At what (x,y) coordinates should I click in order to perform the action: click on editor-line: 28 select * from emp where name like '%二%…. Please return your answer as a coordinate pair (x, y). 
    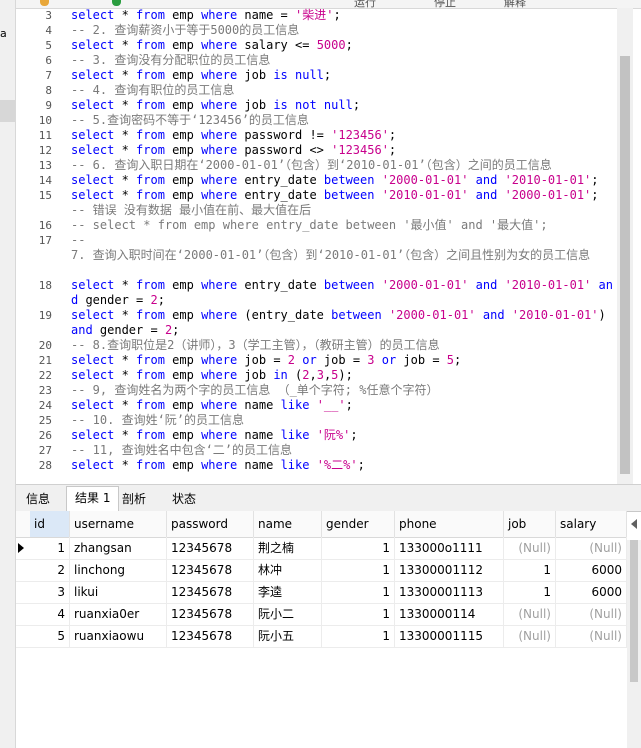
    Looking at the image, I should click on (316, 465).